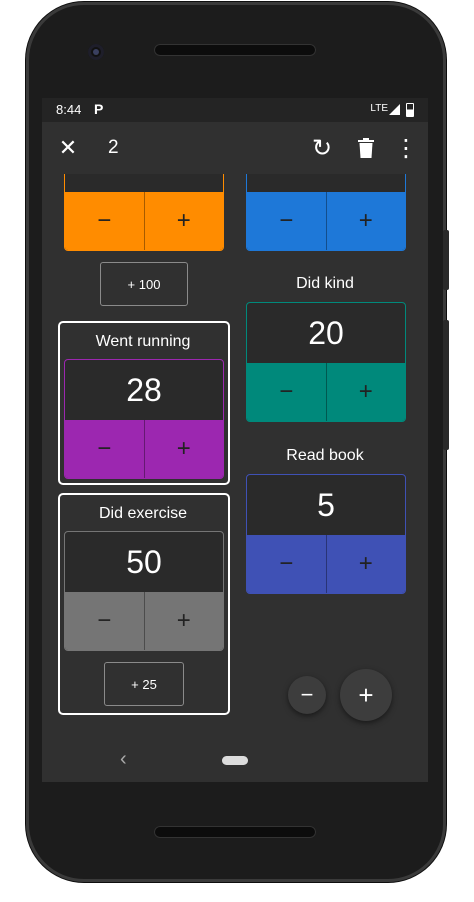 The height and width of the screenshot is (902, 474). I want to click on status-bar: 8:44 P LTE, so click(235, 110).